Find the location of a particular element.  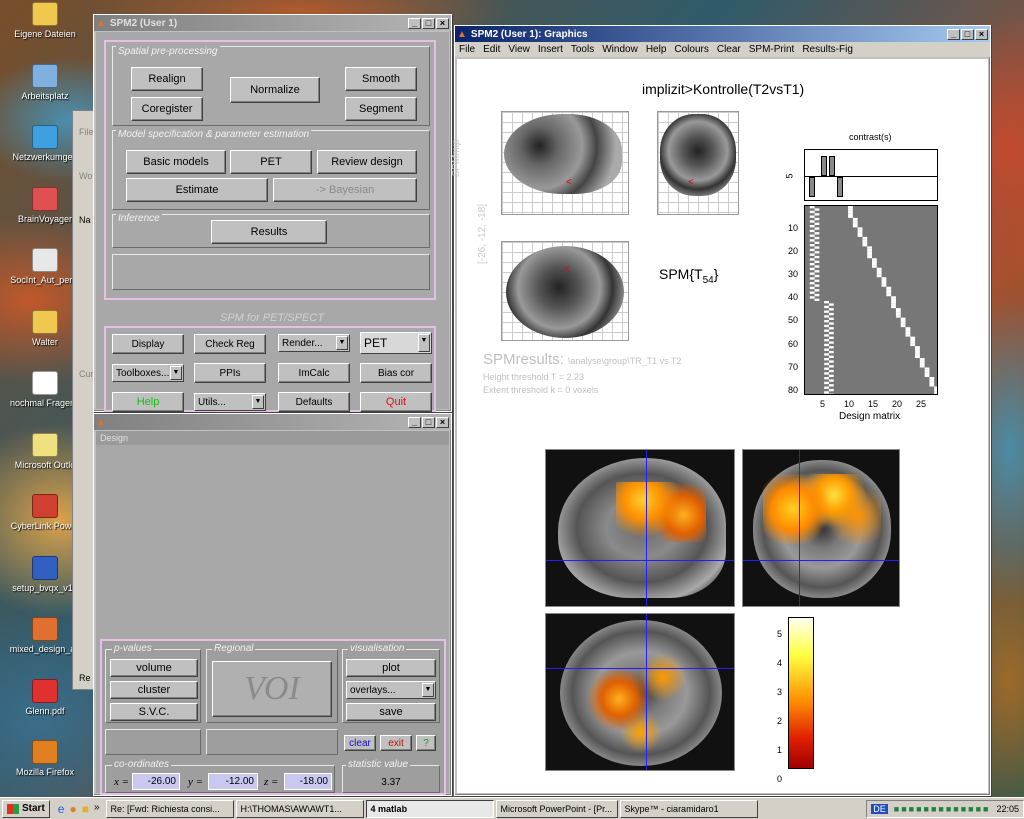

outlook-icon is located at coordinates (45, 444).